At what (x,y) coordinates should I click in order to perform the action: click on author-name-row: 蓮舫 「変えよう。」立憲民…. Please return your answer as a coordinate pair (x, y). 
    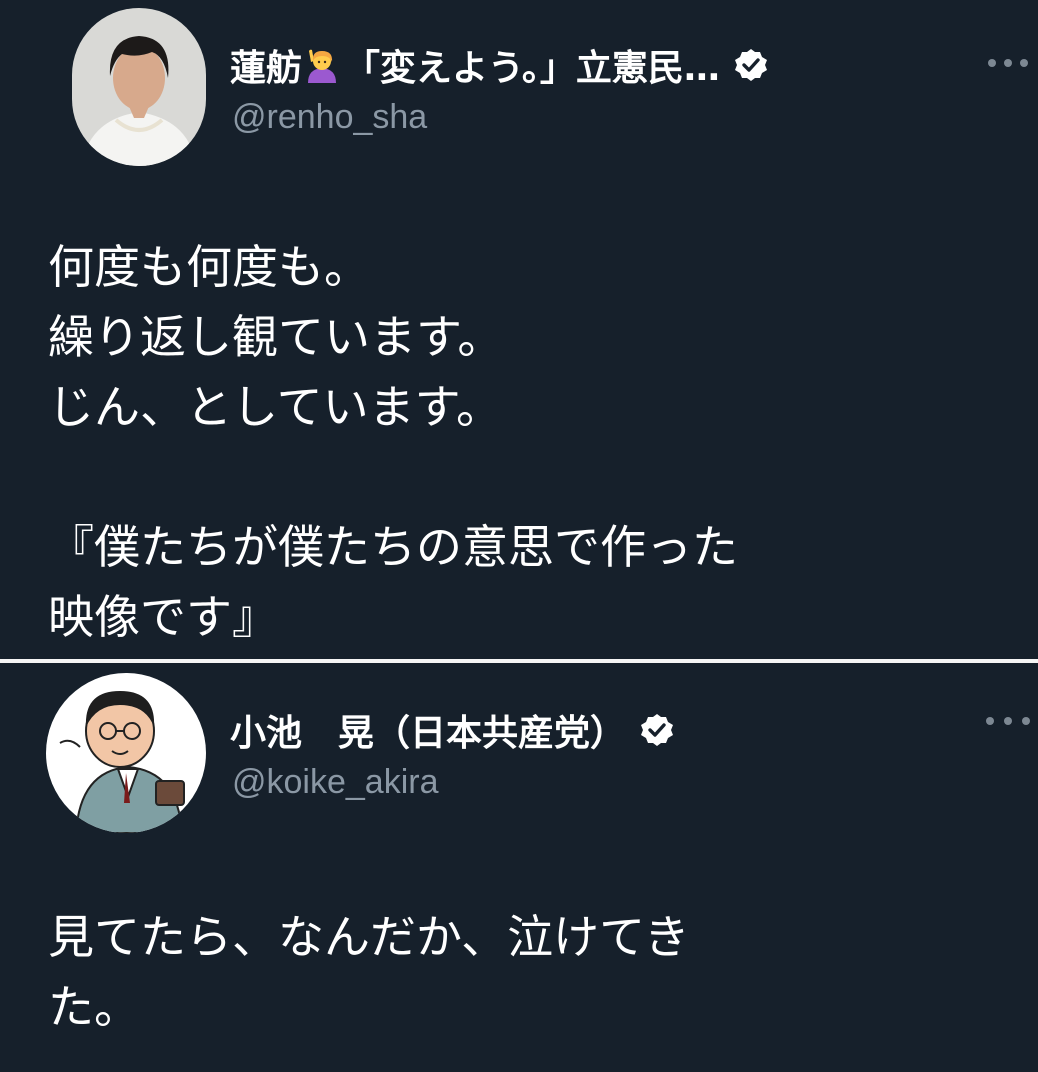
    Looking at the image, I should click on (499, 65).